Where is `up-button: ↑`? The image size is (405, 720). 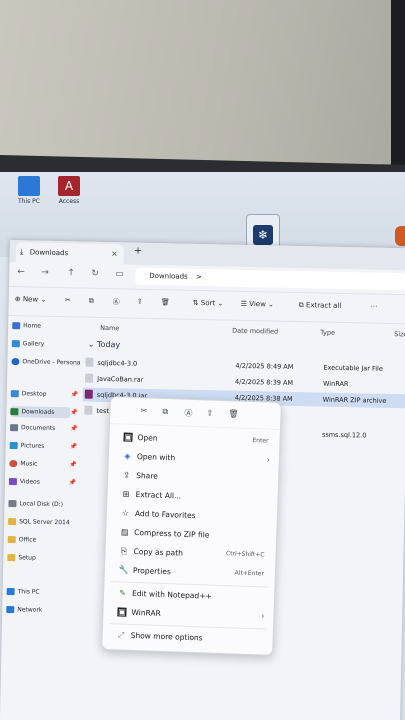
up-button: ↑ is located at coordinates (71, 273).